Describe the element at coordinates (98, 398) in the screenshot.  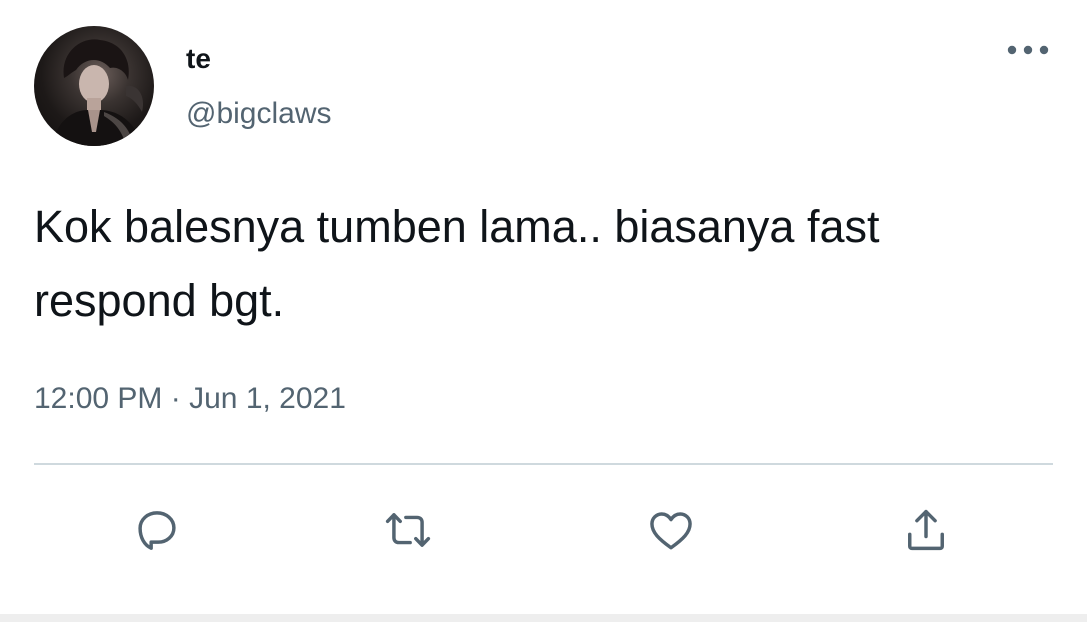
I see `tweet-time: 12:00 PM` at that location.